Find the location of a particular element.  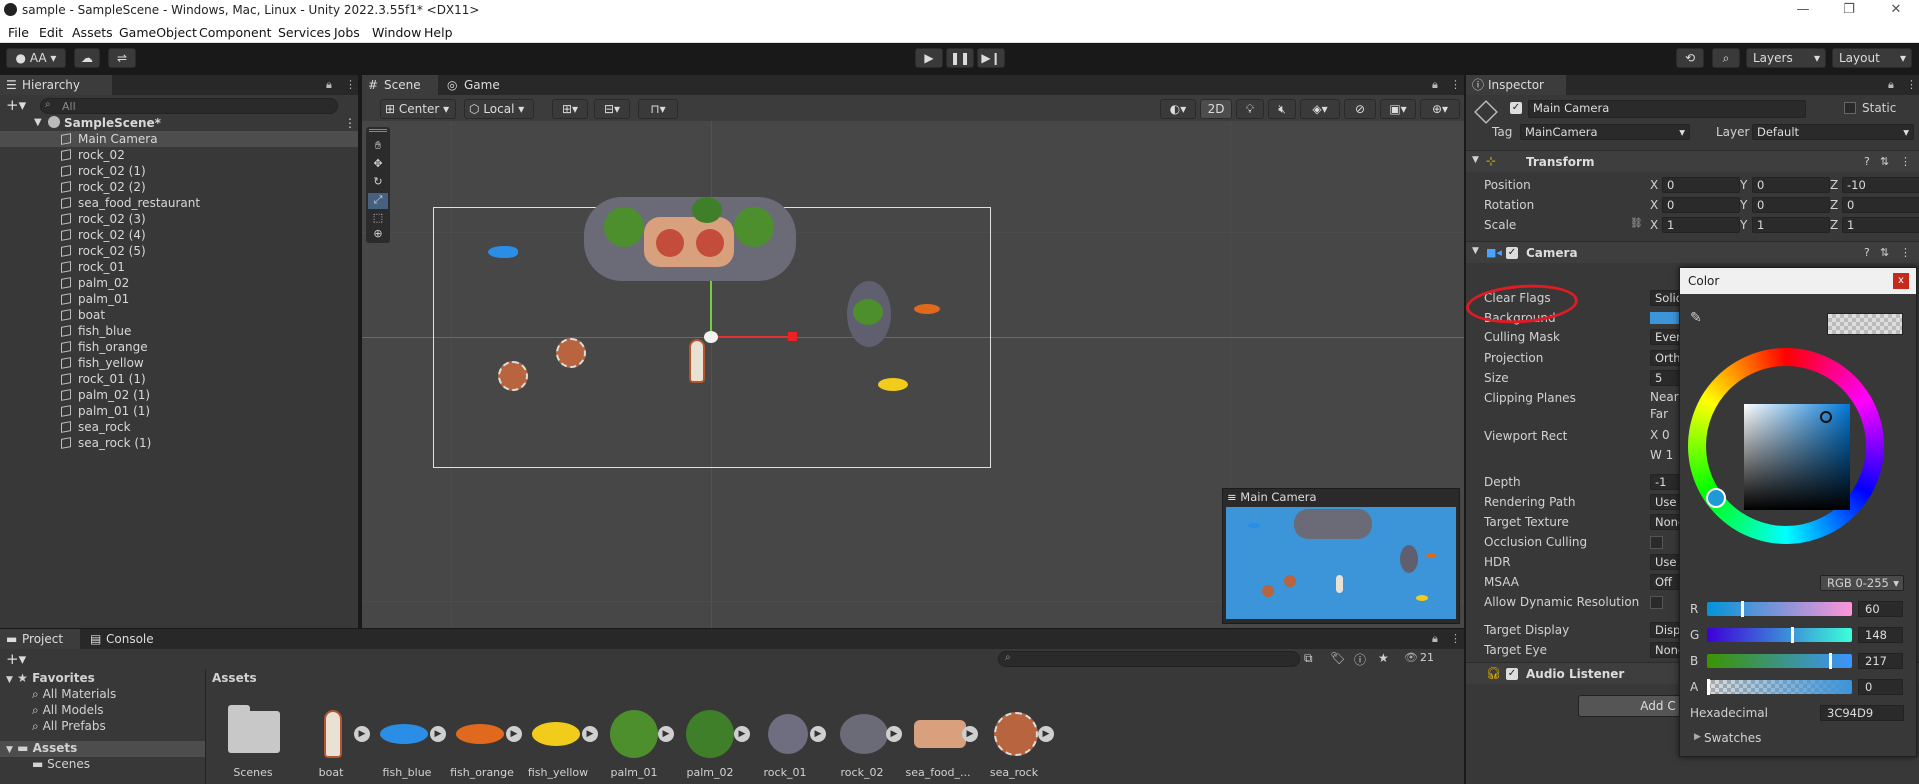

scale-tool-icon: ⤢ is located at coordinates (378, 201).